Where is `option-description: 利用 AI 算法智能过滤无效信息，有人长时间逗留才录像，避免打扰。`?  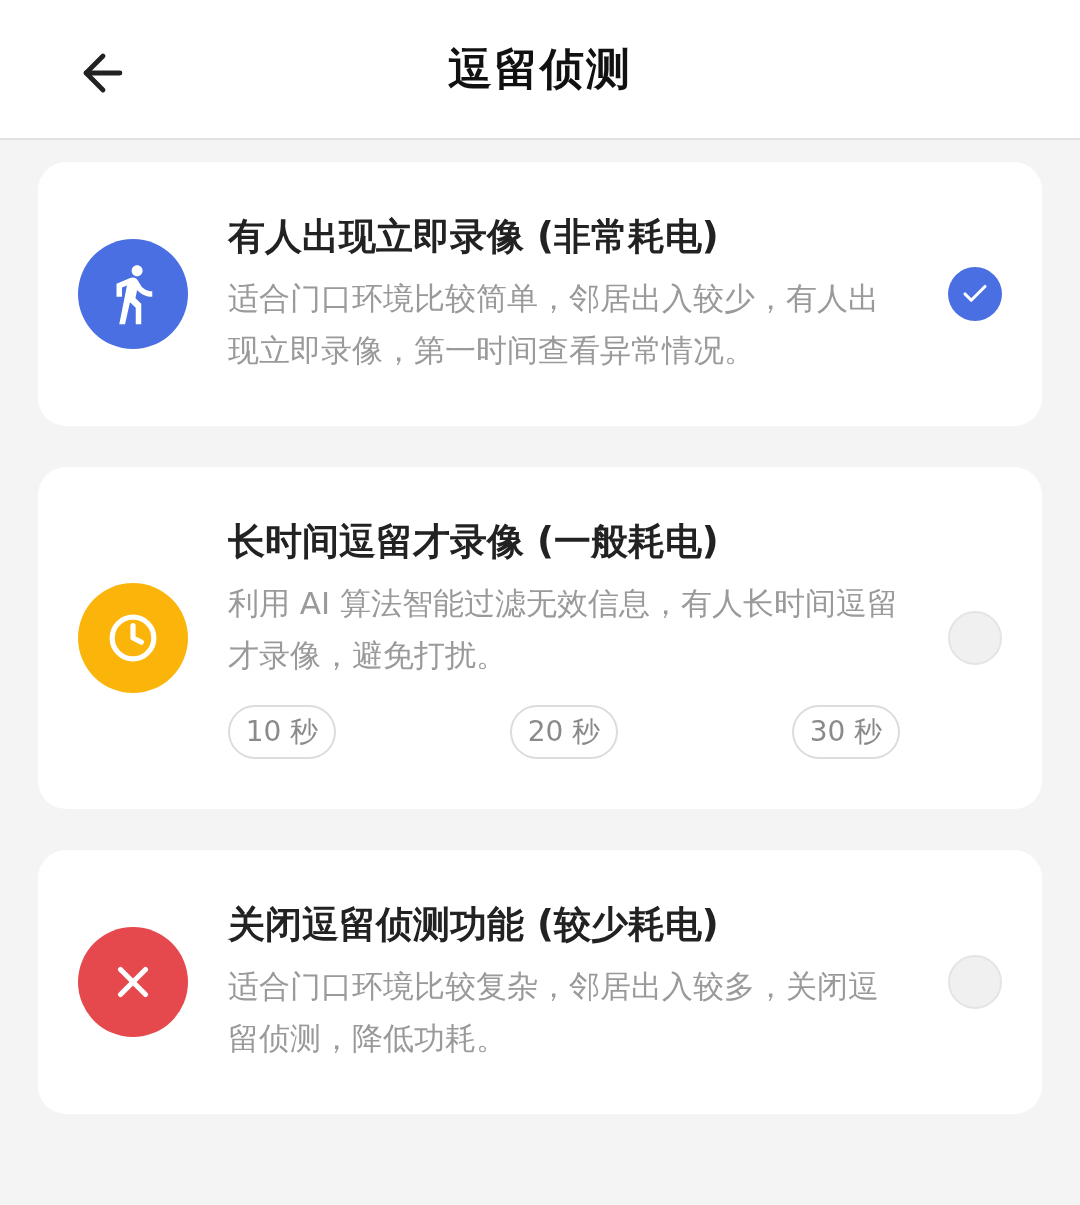 option-description: 利用 AI 算法智能过滤无效信息，有人长时间逗留才录像，避免打扰。 is located at coordinates (564, 629).